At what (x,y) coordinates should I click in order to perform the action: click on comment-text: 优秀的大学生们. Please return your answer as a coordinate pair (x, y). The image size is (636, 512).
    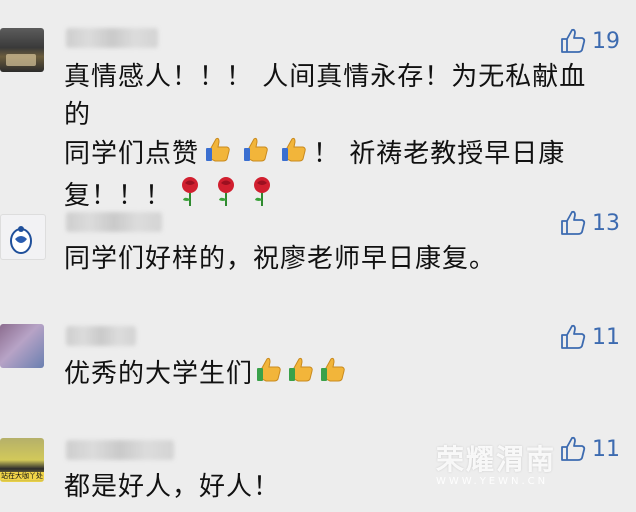
    Looking at the image, I should click on (330, 374).